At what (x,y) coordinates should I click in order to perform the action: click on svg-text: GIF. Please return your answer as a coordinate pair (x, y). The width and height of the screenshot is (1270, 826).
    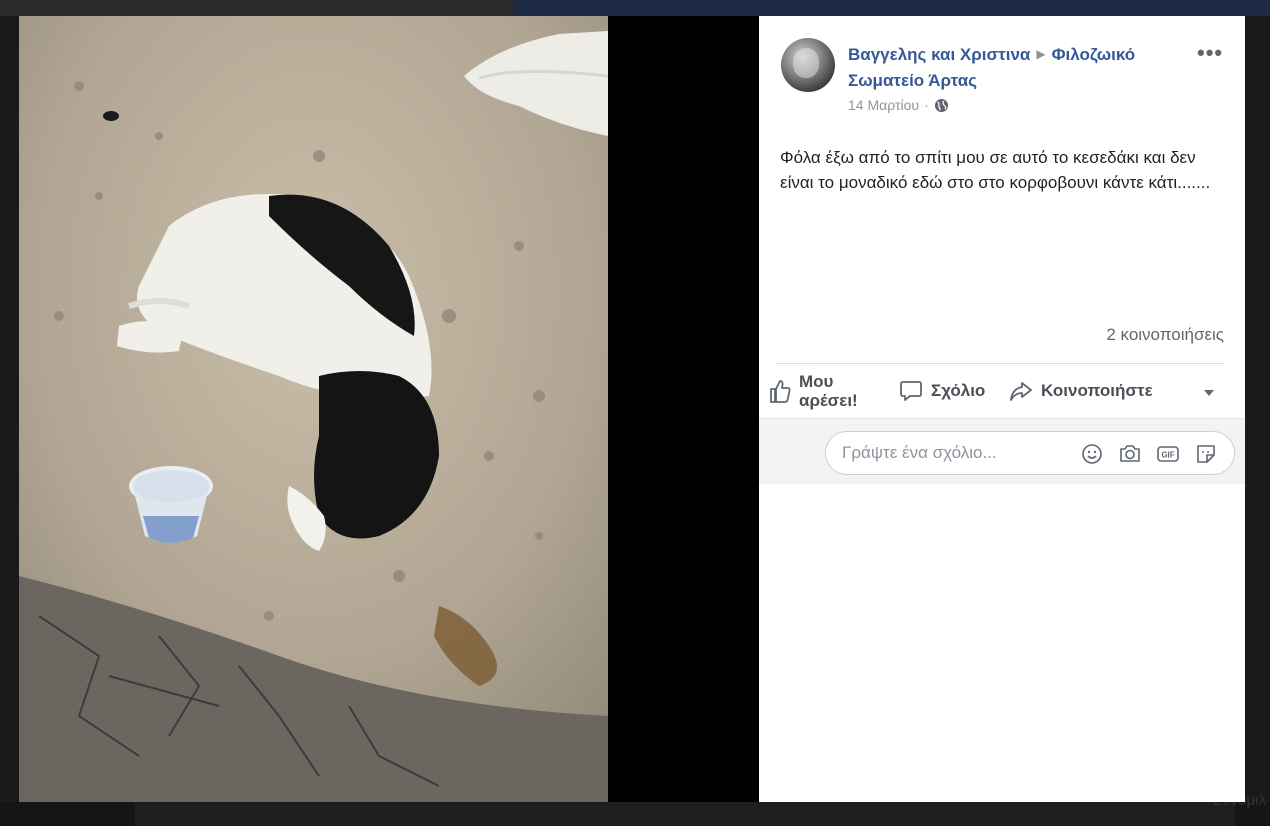
    Looking at the image, I should click on (1167, 455).